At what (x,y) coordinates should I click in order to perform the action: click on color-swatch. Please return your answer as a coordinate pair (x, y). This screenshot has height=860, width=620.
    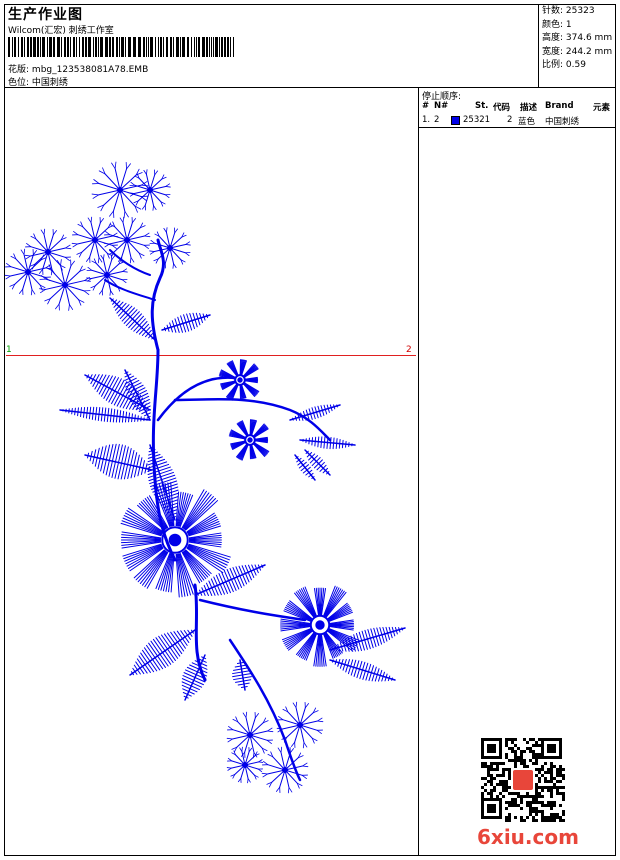
    Looking at the image, I should click on (455, 120).